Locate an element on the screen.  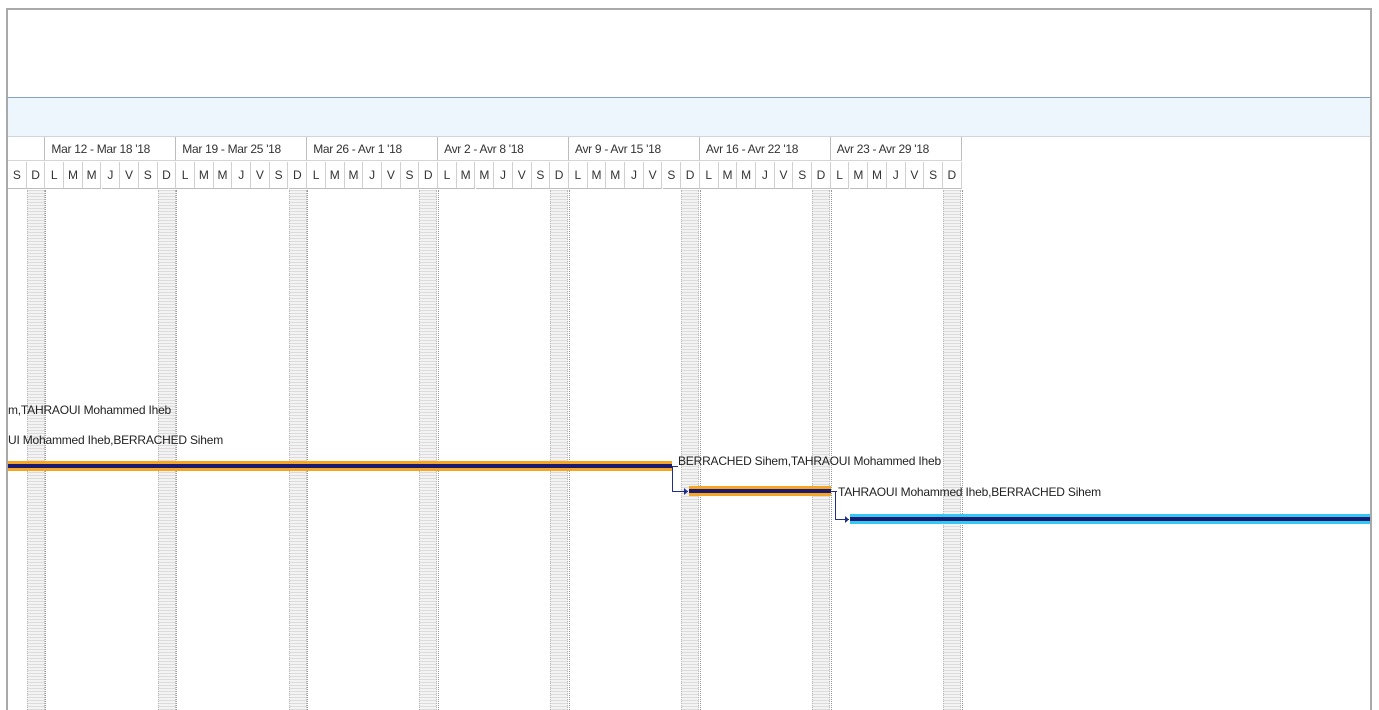
table-header-area is located at coordinates (689, 54).